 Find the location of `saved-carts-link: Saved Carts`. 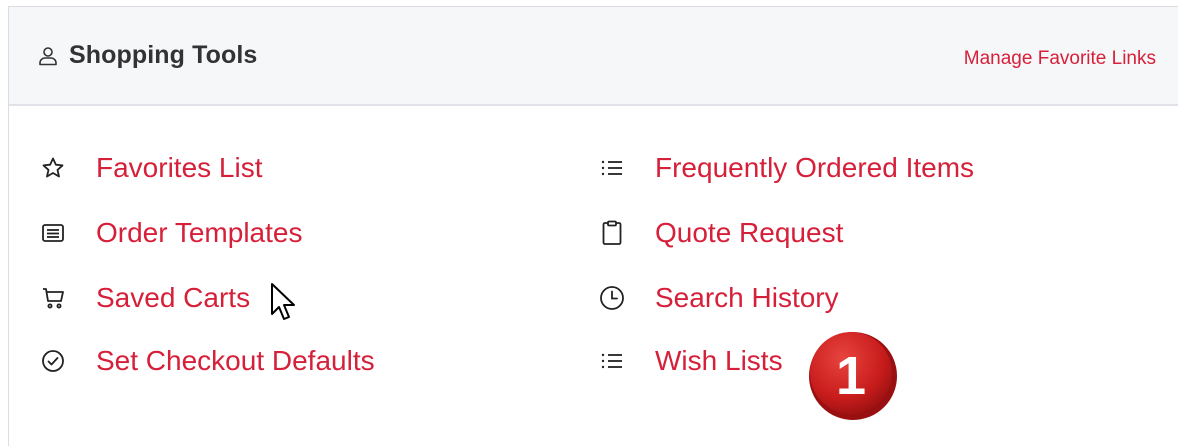

saved-carts-link: Saved Carts is located at coordinates (145, 298).